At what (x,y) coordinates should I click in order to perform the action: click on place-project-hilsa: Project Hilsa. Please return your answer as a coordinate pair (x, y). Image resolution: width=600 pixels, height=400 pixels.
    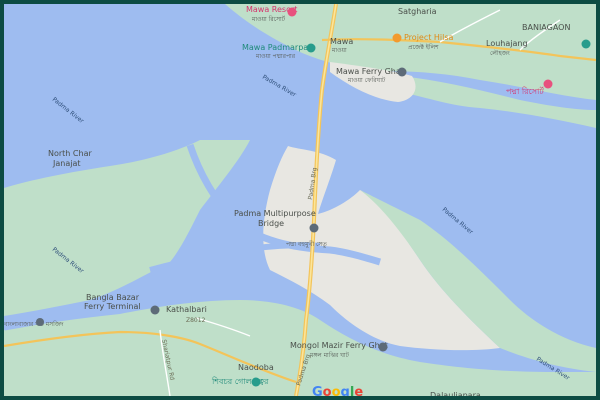
    Looking at the image, I should click on (429, 37).